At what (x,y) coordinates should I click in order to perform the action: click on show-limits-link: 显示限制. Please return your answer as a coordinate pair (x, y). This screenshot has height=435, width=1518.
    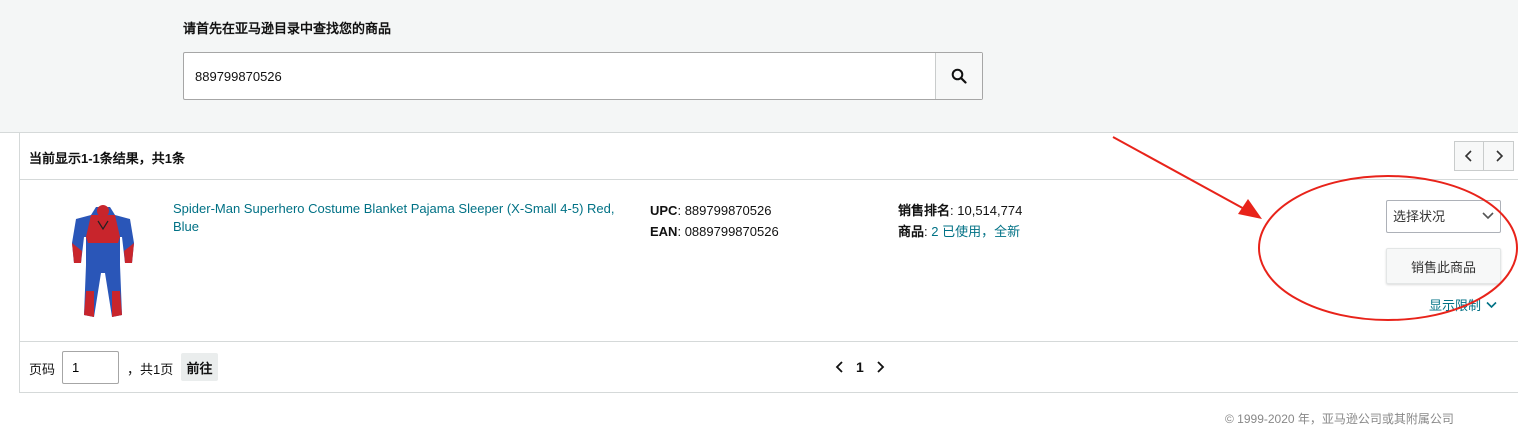
    Looking at the image, I should click on (1463, 304).